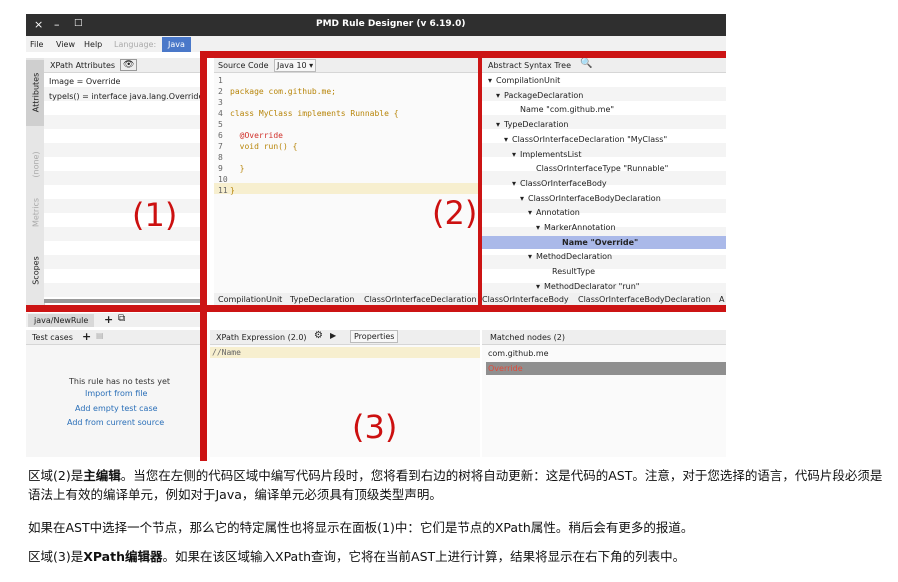 This screenshot has width=898, height=582. Describe the element at coordinates (36, 213) in the screenshot. I see `side-tab-metrics-label: Metrics` at that location.